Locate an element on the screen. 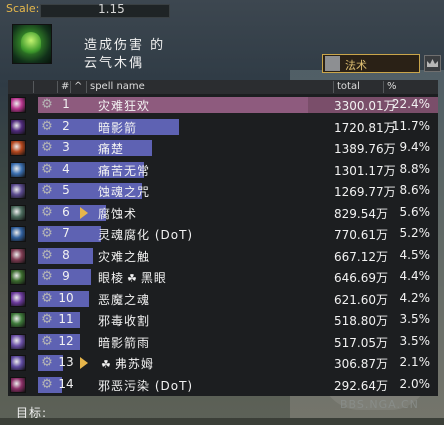  table-row: ⚙ 13 ☘ 弗苏姆 306.87万 2.1% is located at coordinates (223, 363).